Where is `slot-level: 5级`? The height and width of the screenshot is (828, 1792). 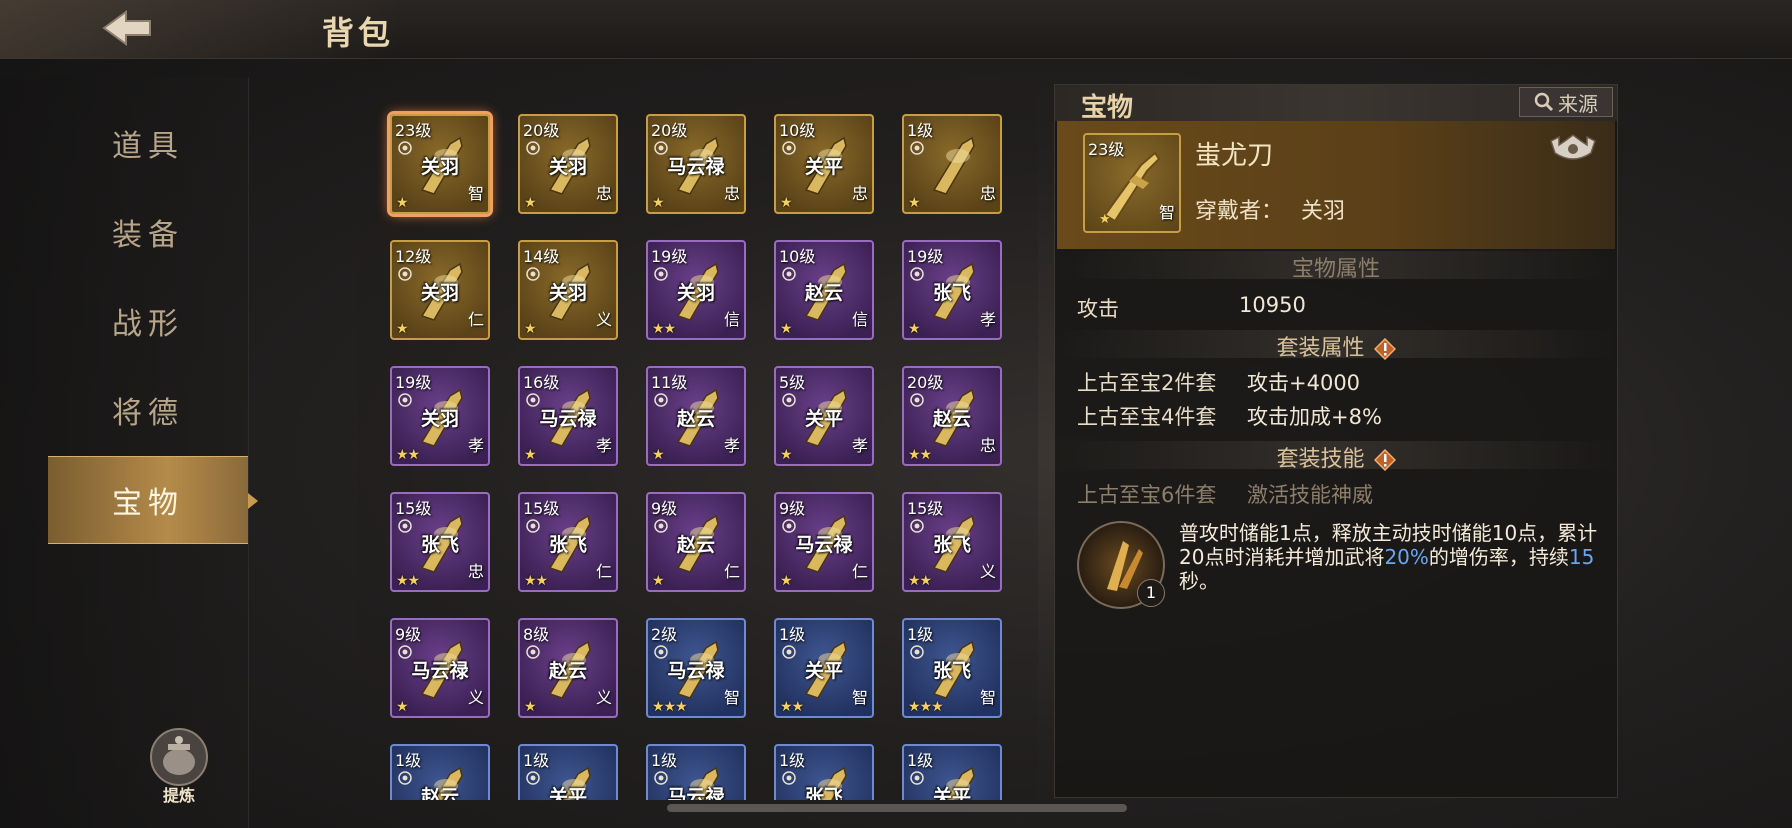
slot-level: 5级 is located at coordinates (792, 382).